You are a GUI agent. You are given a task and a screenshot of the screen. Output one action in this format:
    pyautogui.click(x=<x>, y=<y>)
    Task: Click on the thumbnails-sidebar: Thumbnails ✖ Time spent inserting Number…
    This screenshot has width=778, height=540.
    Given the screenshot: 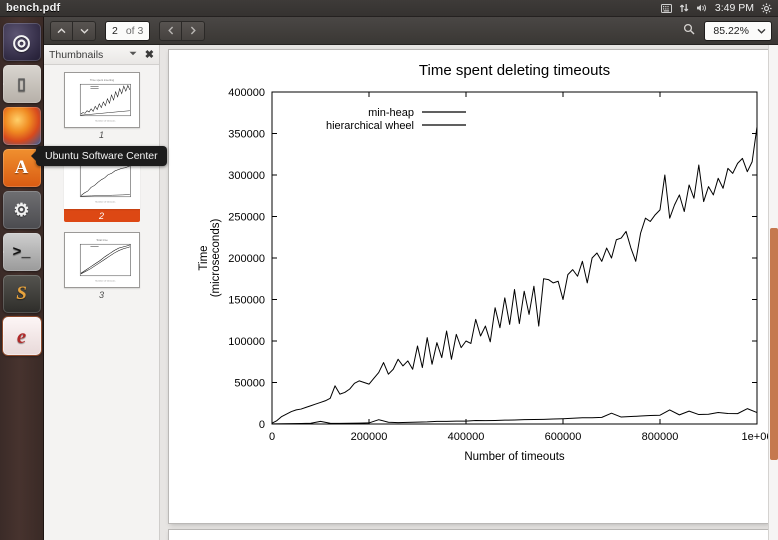 What is the action you would take?
    pyautogui.click(x=102, y=292)
    